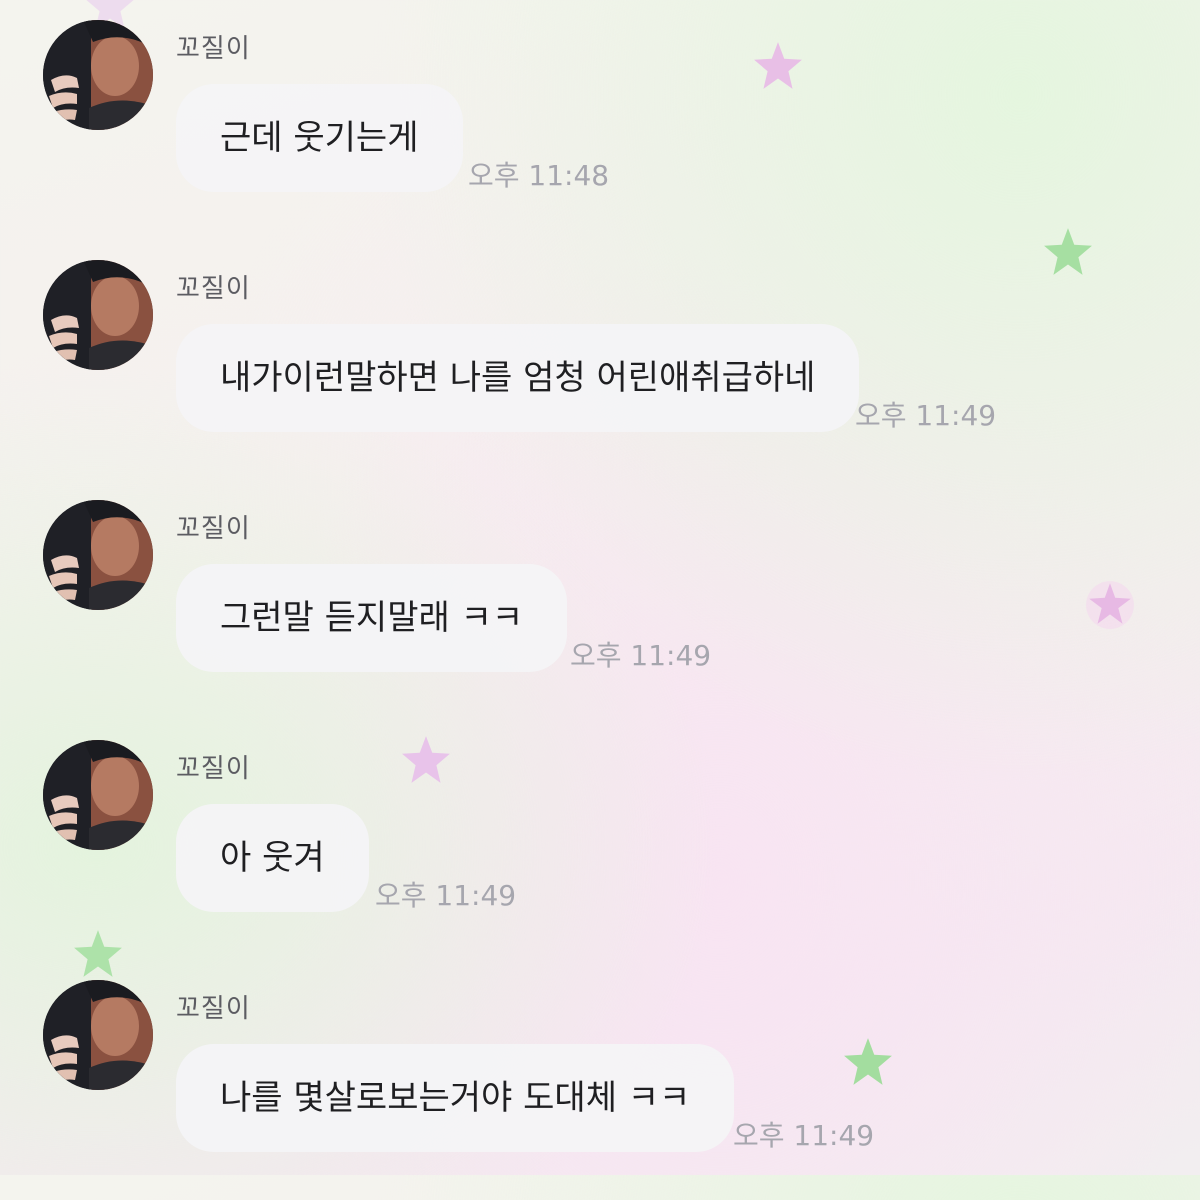  I want to click on message-bubble: 아 웃겨, so click(272, 858).